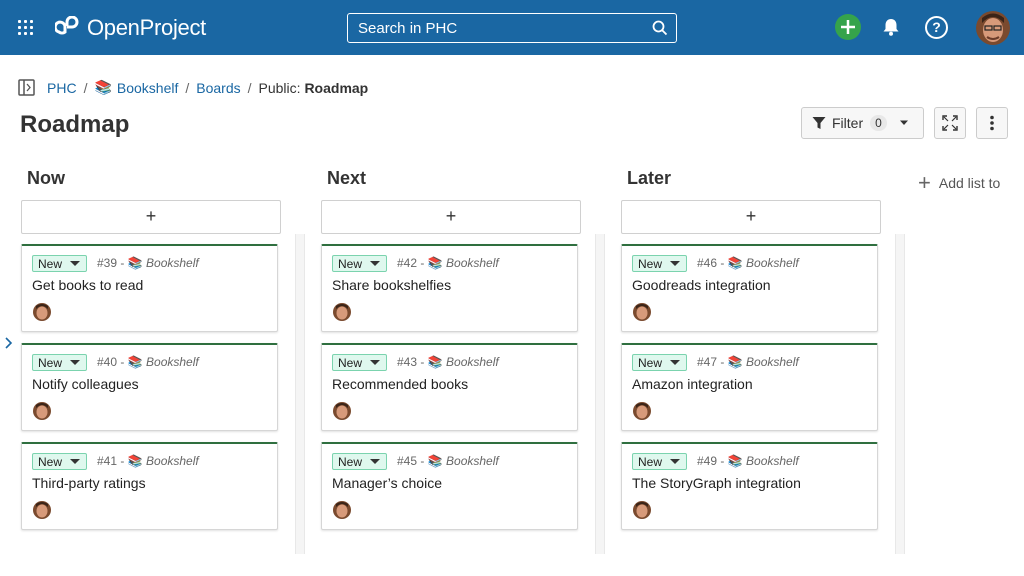  I want to click on card-title: Amazon integration, so click(692, 384).